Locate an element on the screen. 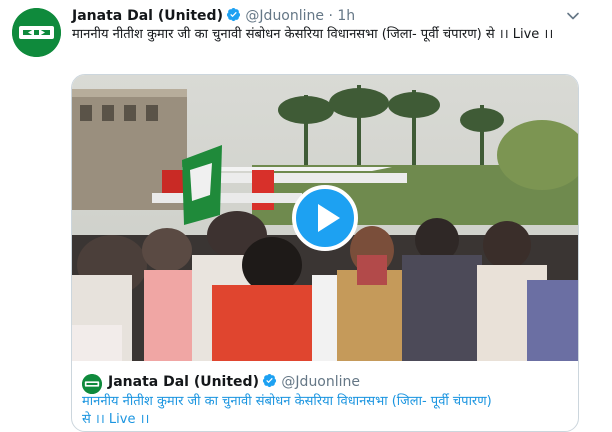 The width and height of the screenshot is (612, 432). chevron-down-icon is located at coordinates (573, 15).